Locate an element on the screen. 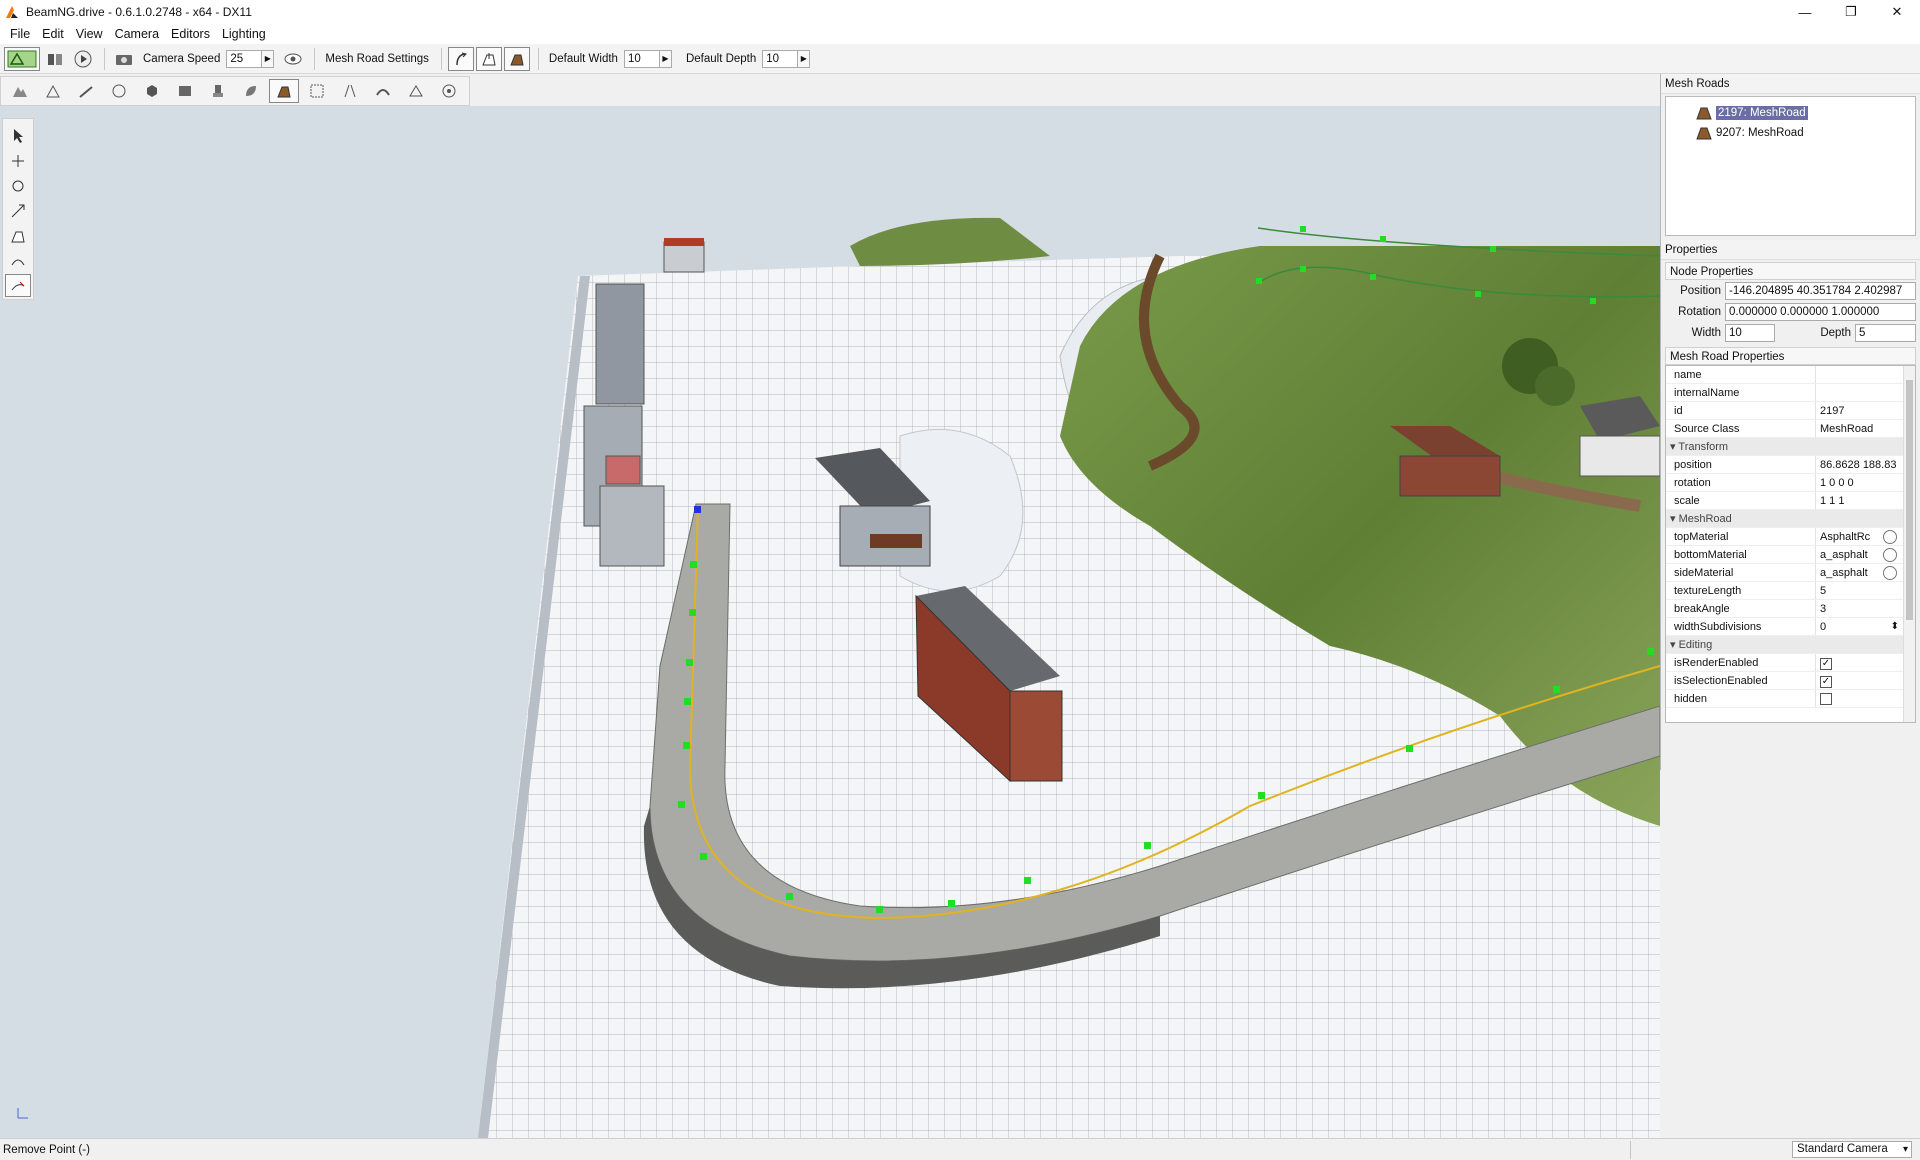  selection-enabled-checkbox: ✓ is located at coordinates (1826, 682).